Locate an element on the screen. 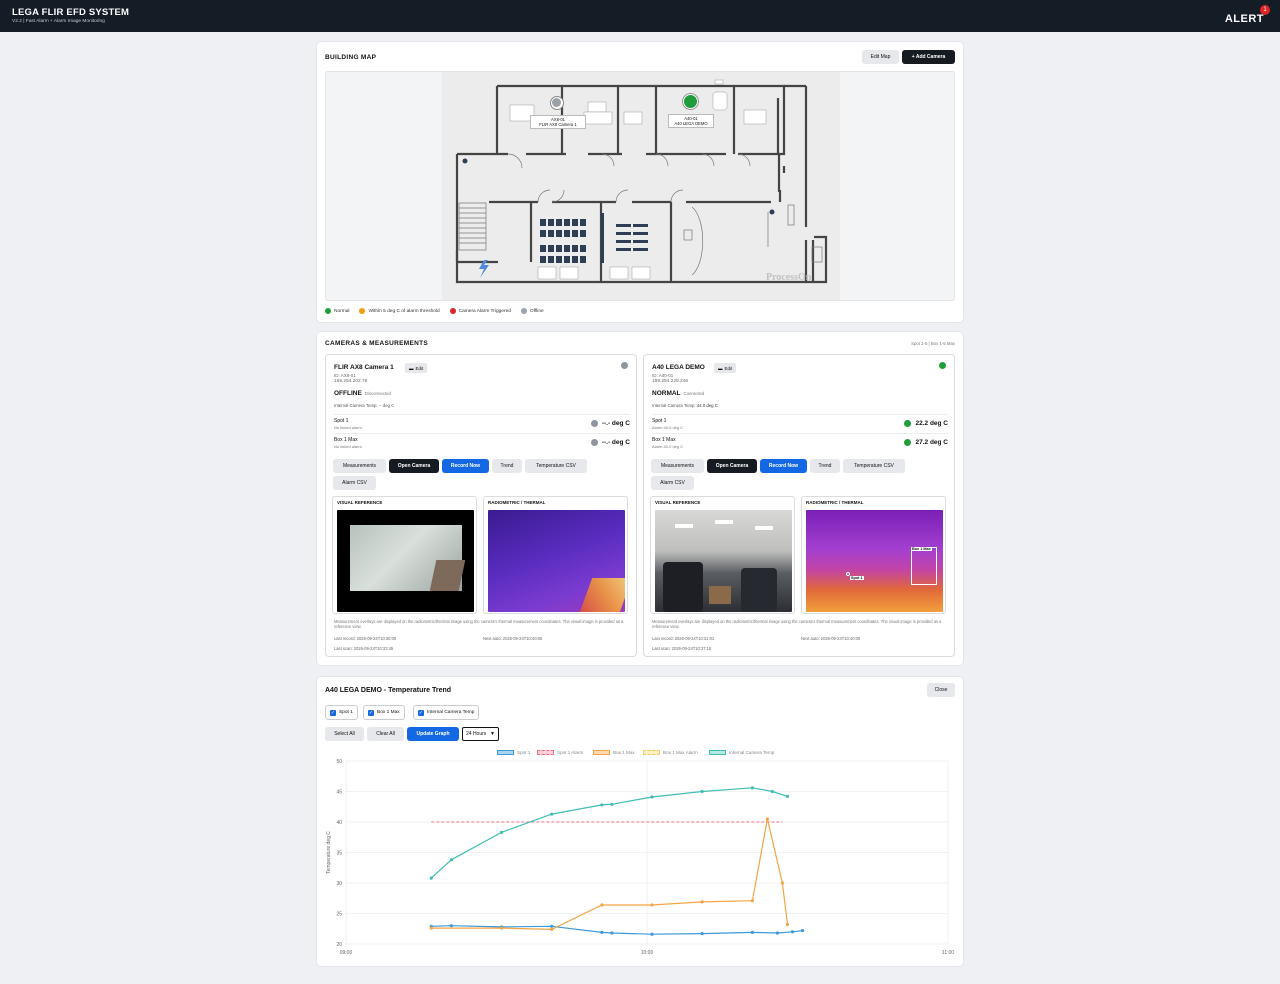 This screenshot has height=984, width=1280. measurement-value: --.- deg C is located at coordinates (610, 423).